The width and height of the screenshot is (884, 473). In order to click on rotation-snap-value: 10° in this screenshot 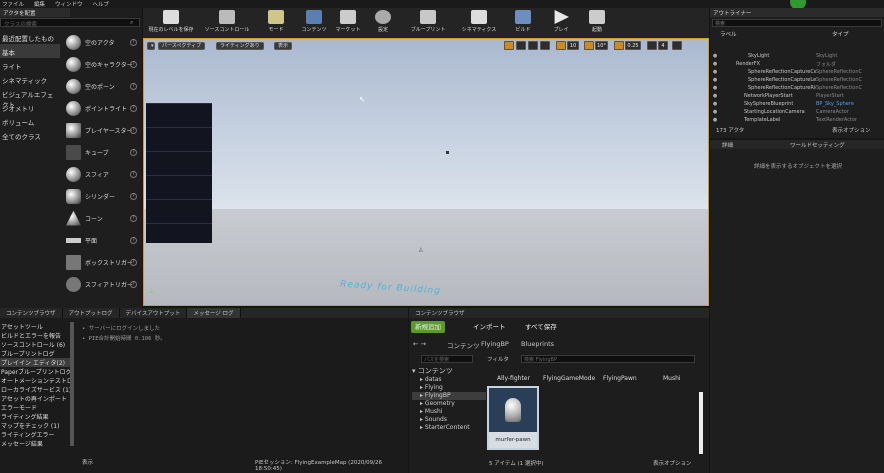, I will do `click(601, 45)`.